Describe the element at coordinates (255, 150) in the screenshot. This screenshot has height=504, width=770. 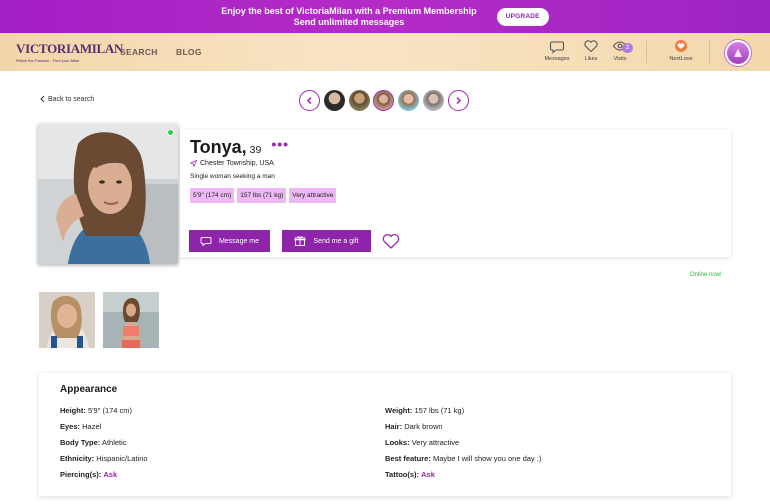
I see `profile-age: 39` at that location.